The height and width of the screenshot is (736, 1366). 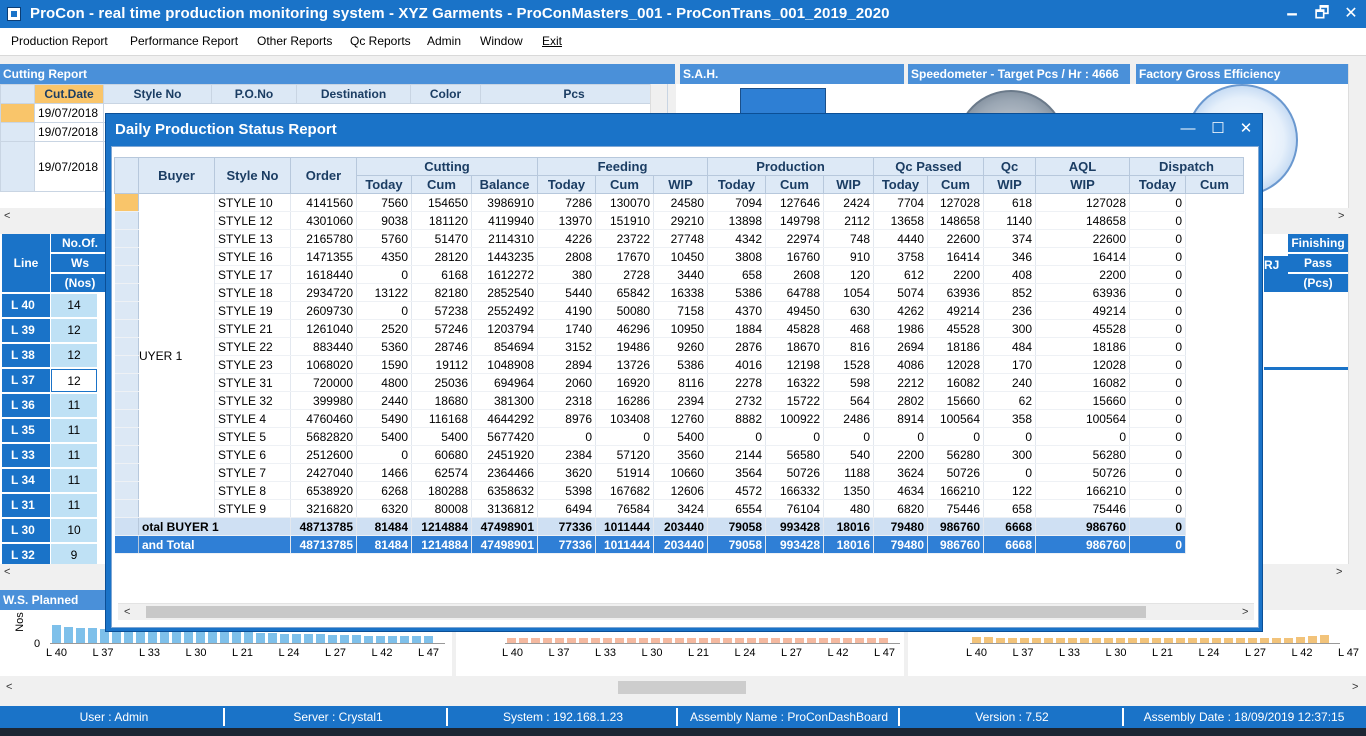 What do you see at coordinates (1214, 184) in the screenshot?
I see `col-dispatch-cum: Cum` at bounding box center [1214, 184].